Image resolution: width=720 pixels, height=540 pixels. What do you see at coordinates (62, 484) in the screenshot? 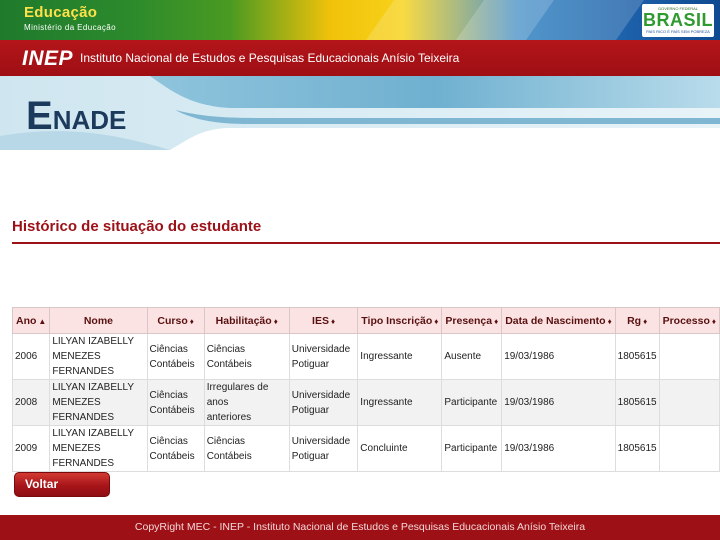
I see `back-button: Voltar` at bounding box center [62, 484].